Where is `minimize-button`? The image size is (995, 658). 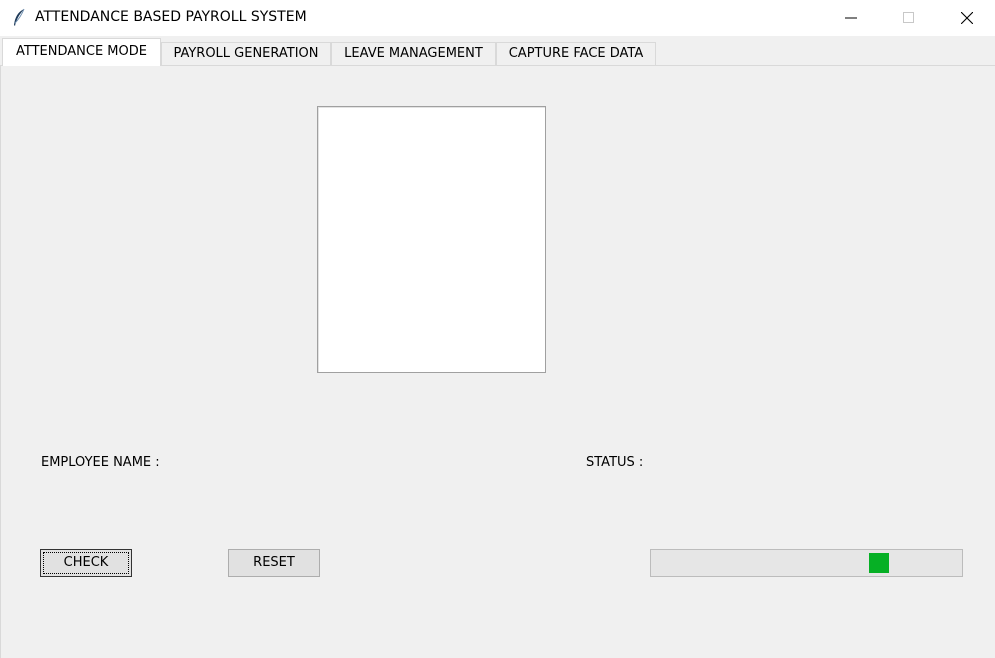
minimize-button is located at coordinates (852, 18).